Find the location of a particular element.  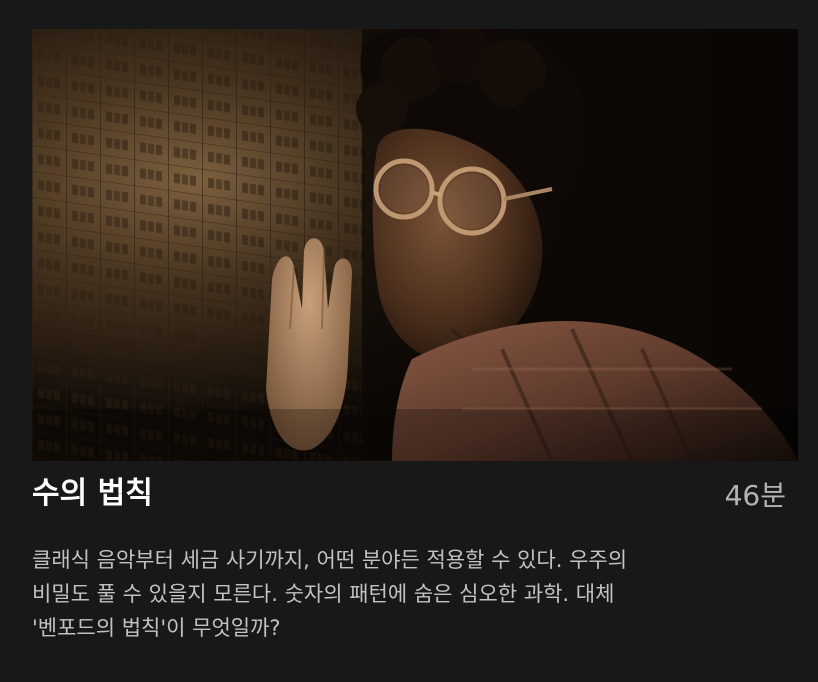

synopsis-line: 클래식 음악부터 세금 사기까지, 어떤 분야든 적용할 수 있다. 우주의 is located at coordinates (330, 560).